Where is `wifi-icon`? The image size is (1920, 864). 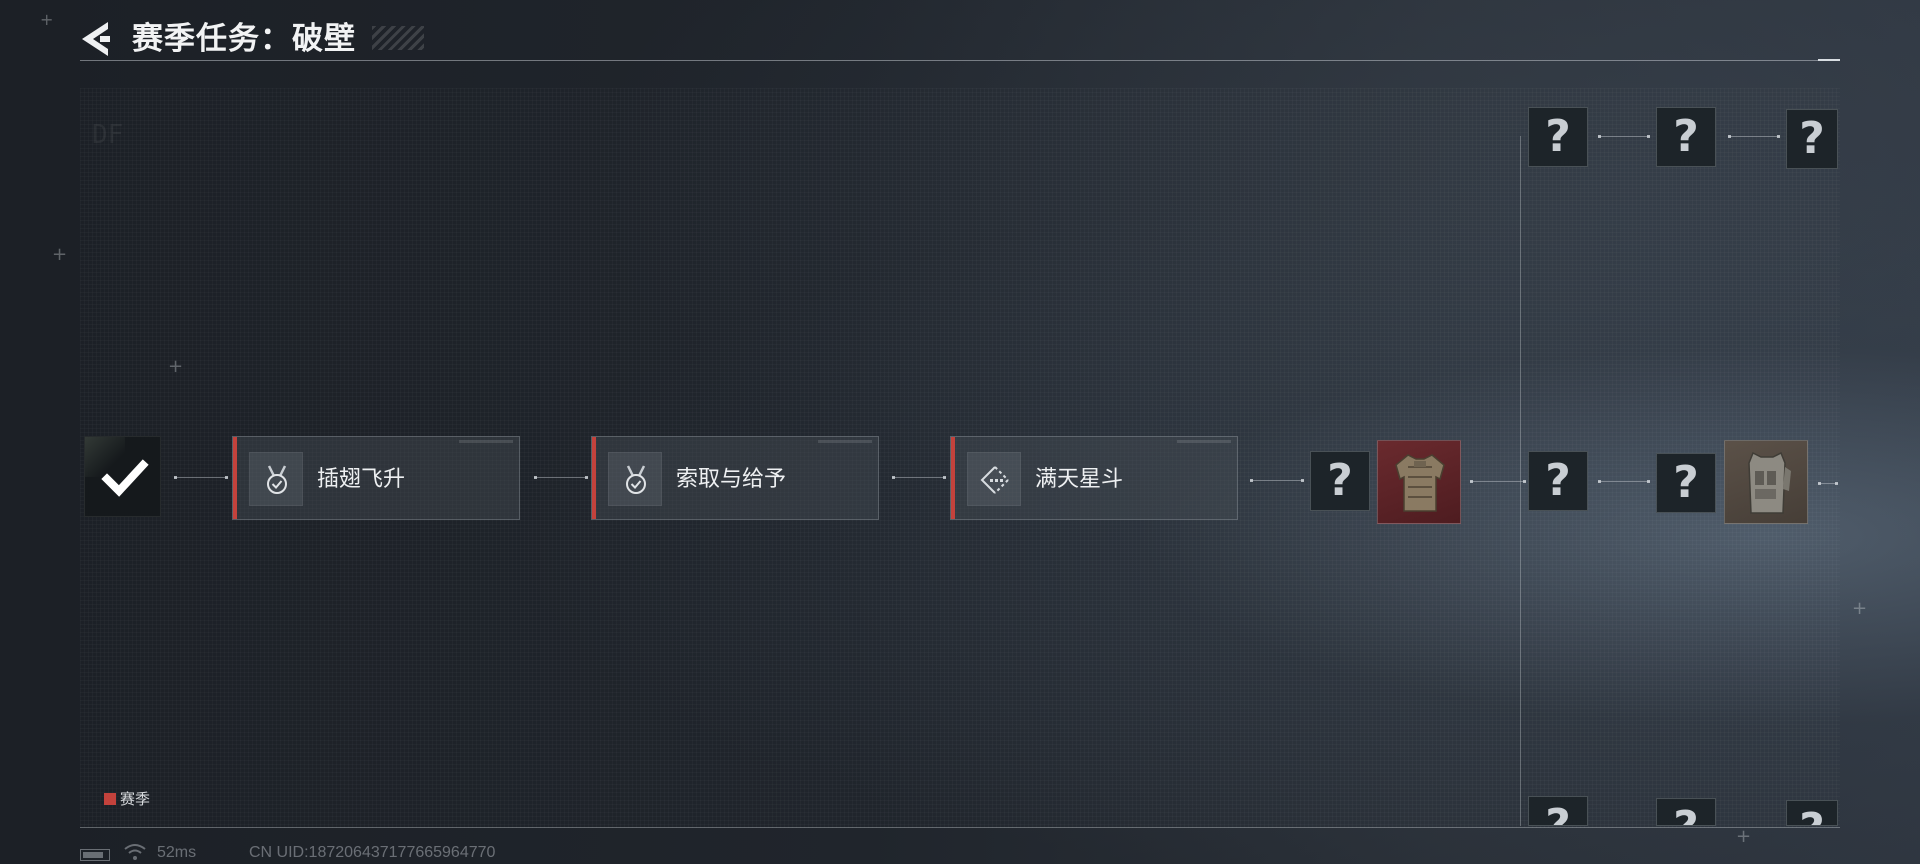 wifi-icon is located at coordinates (135, 852).